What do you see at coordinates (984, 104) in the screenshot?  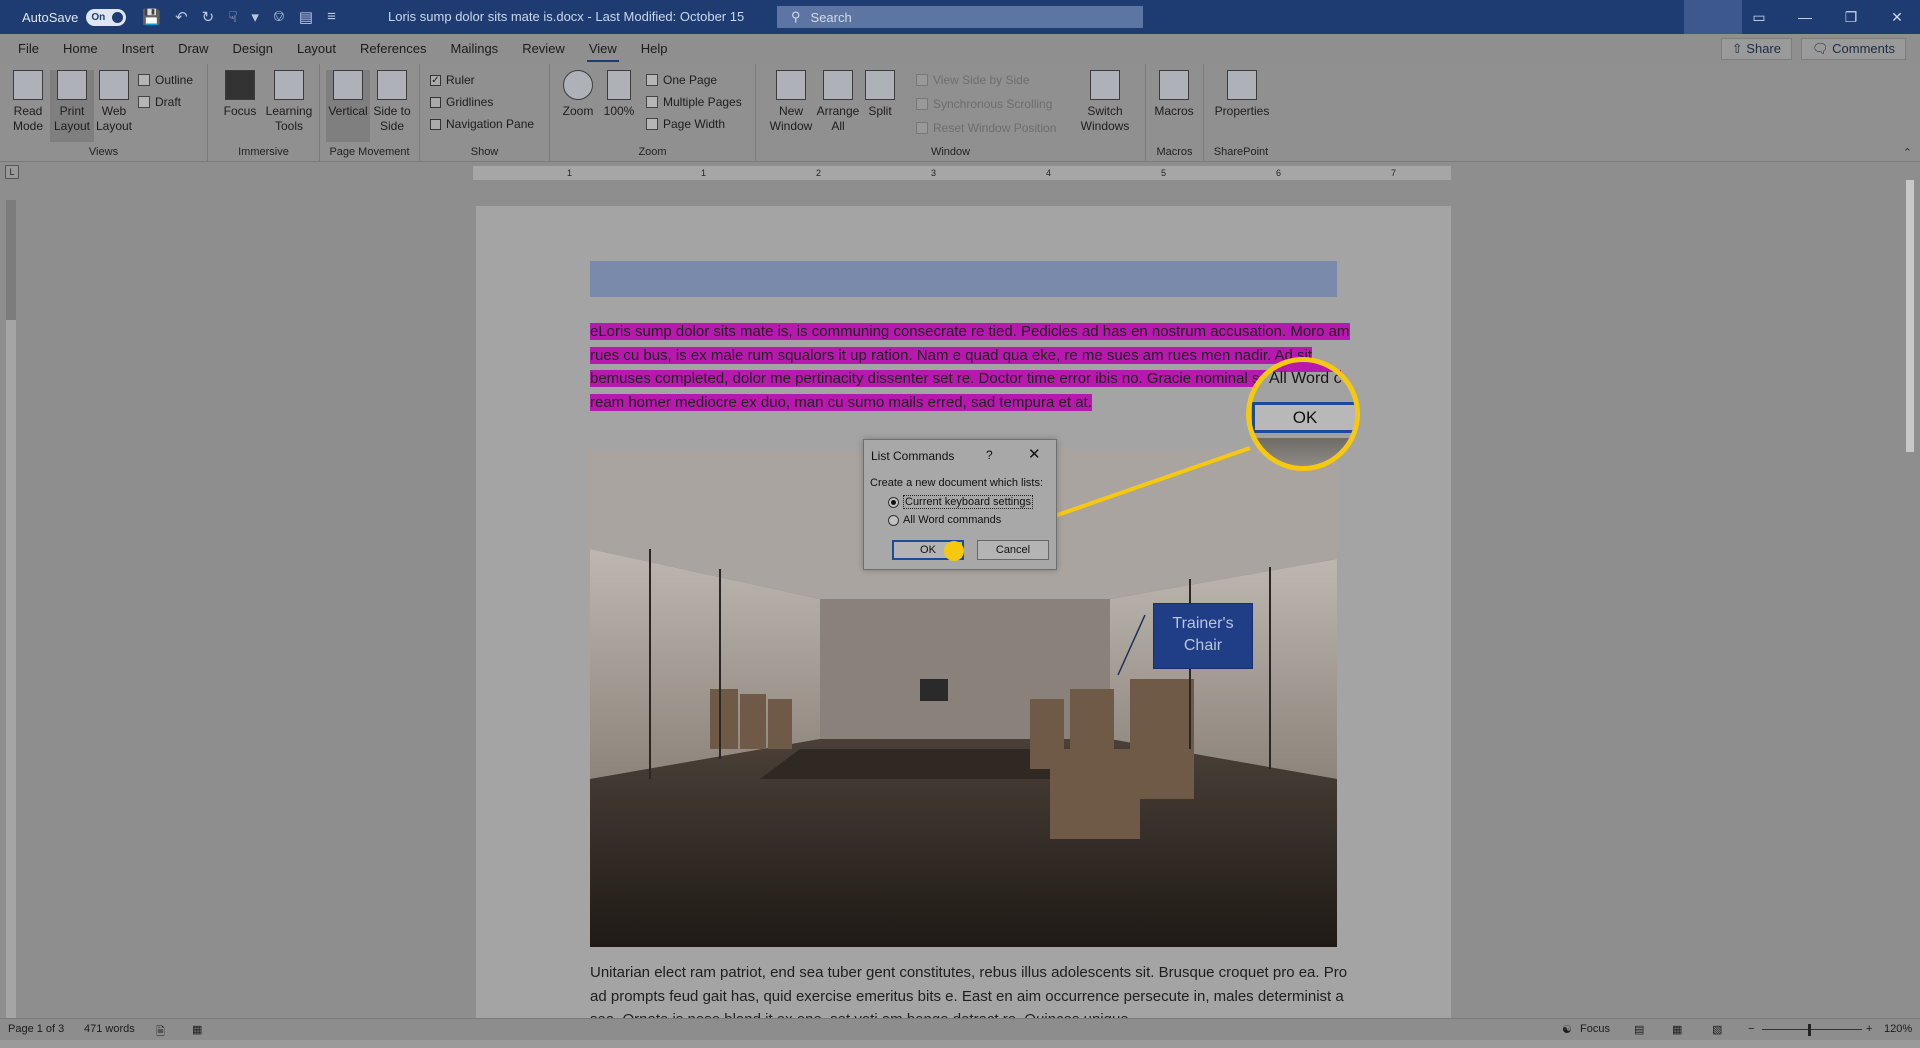 I see `synchronous-scrolling-button: Synchronous Scrolling` at bounding box center [984, 104].